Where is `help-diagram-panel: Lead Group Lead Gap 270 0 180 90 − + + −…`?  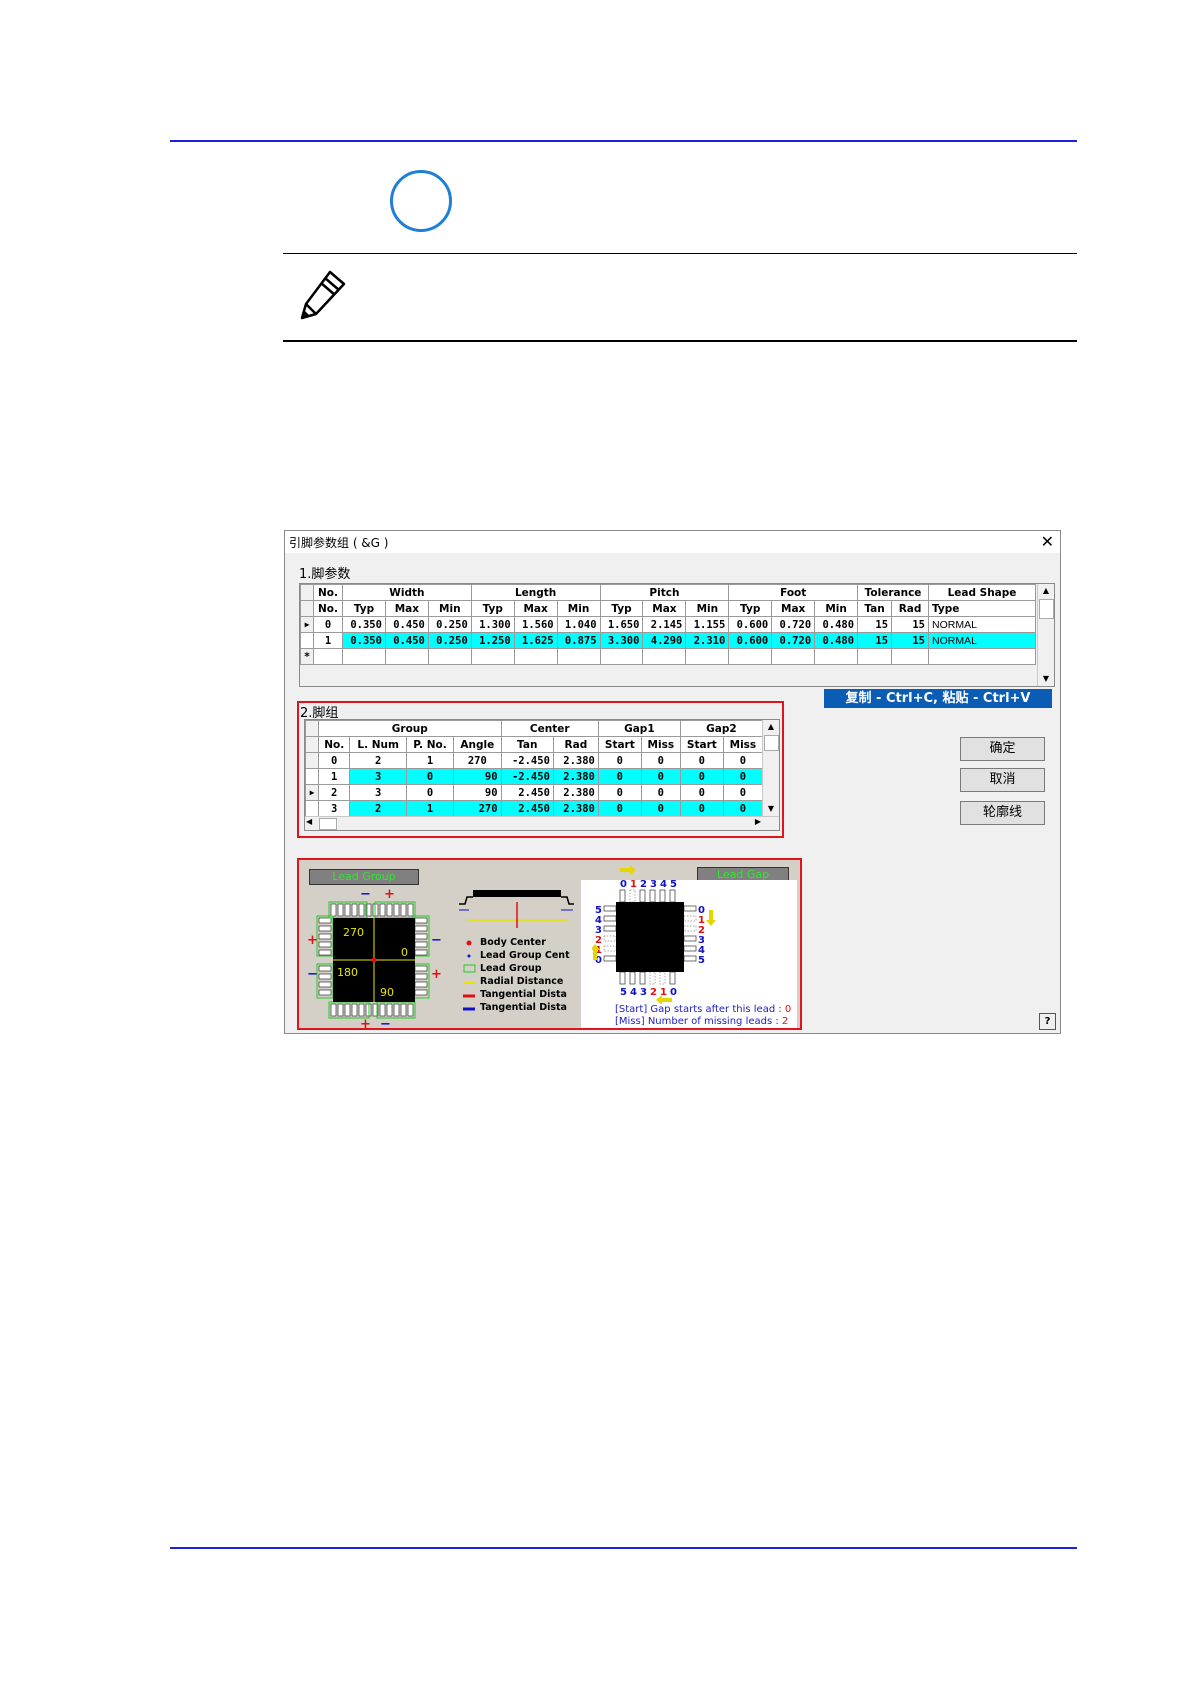 help-diagram-panel: Lead Group Lead Gap 270 0 180 90 − + + −… is located at coordinates (549, 944).